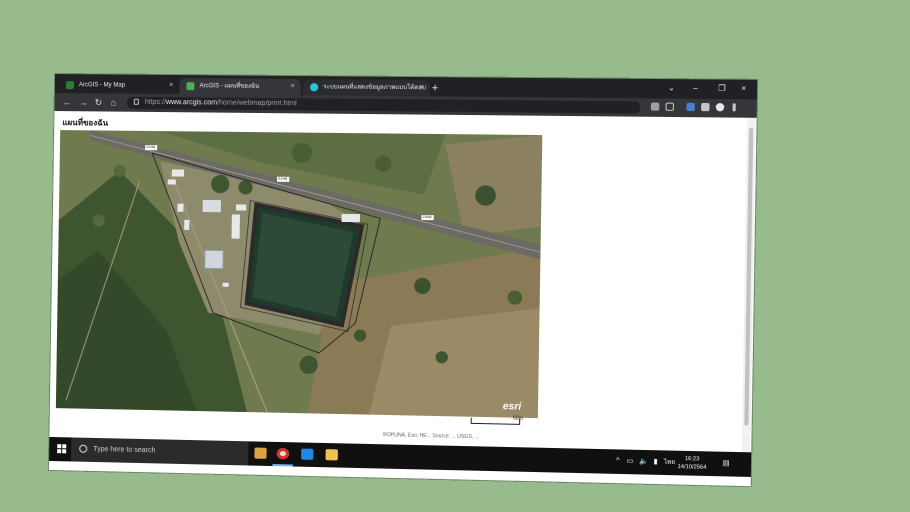 The image size is (910, 512). What do you see at coordinates (99, 102) in the screenshot?
I see `reload-button: ↻` at bounding box center [99, 102].